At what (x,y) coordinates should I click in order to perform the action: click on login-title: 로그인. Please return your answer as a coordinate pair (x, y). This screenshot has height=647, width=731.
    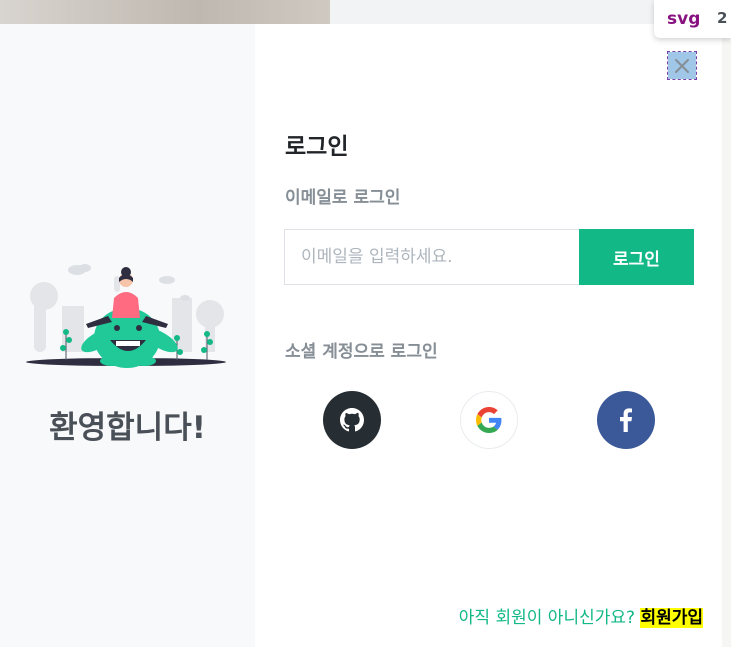
    Looking at the image, I should click on (317, 147).